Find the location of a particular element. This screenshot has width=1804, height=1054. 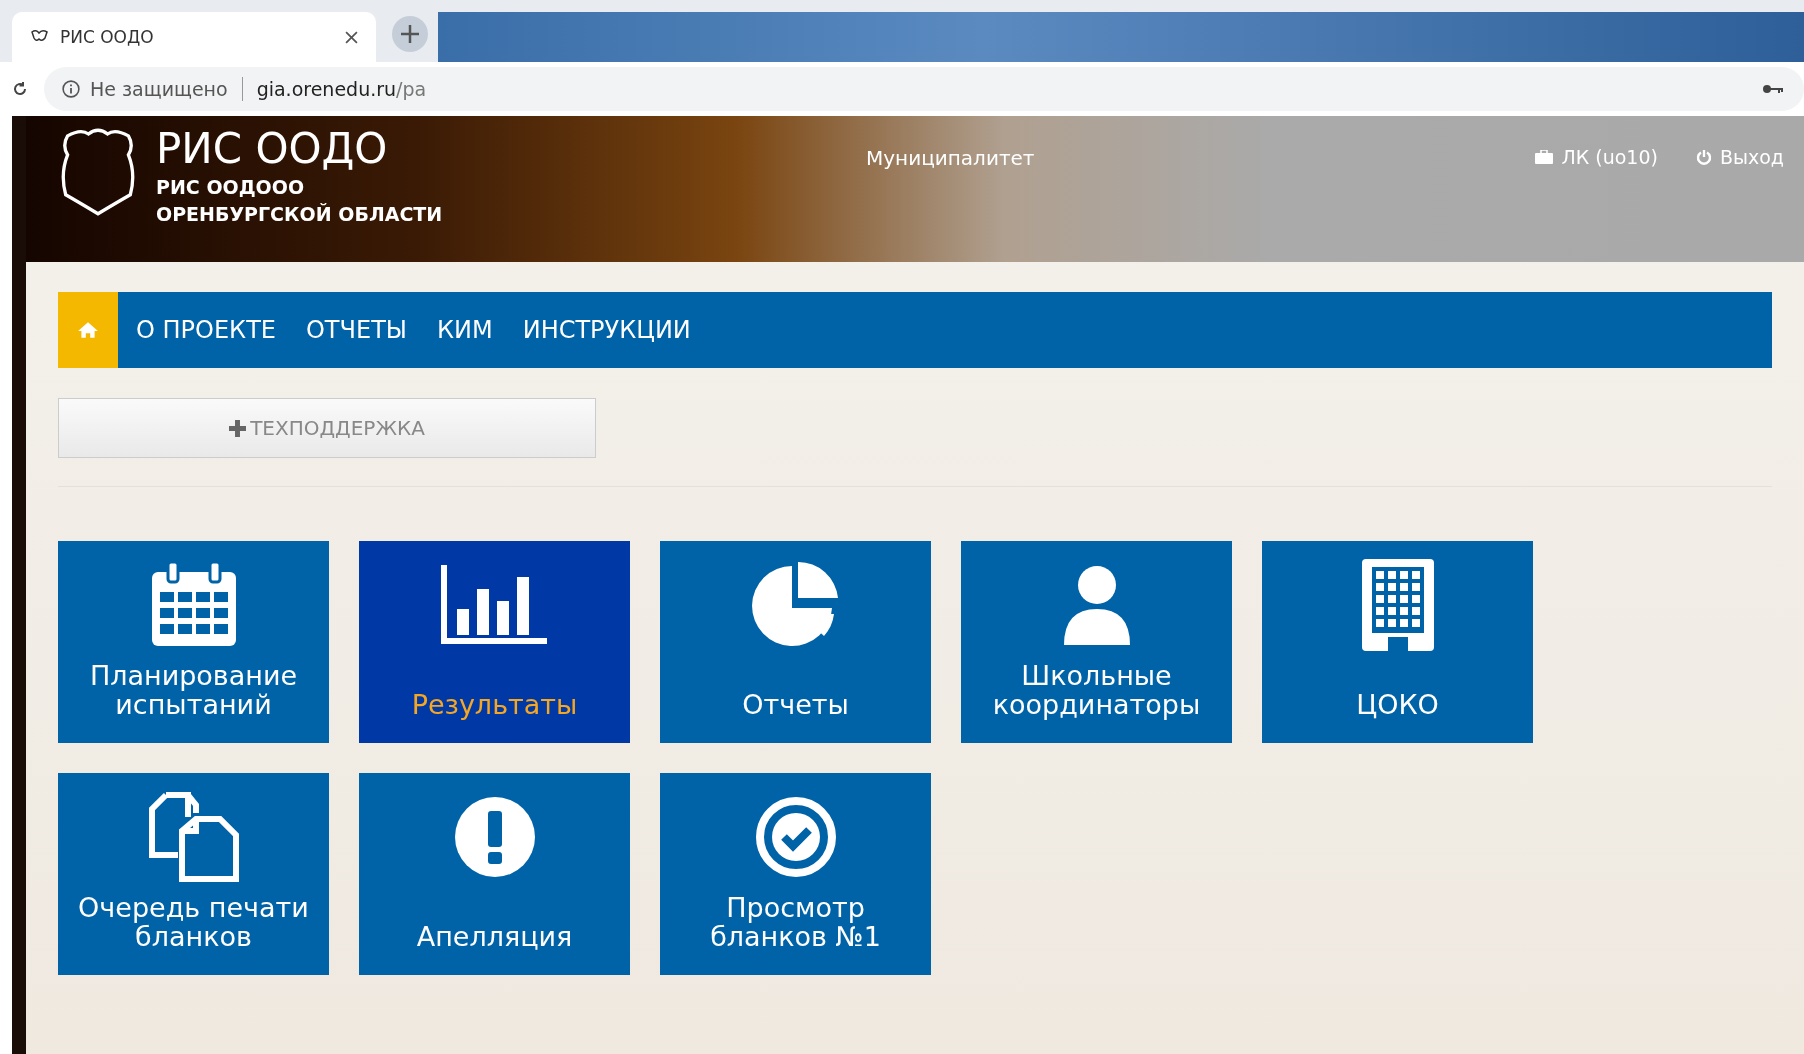

menu-tile: Результаты is located at coordinates (494, 642).